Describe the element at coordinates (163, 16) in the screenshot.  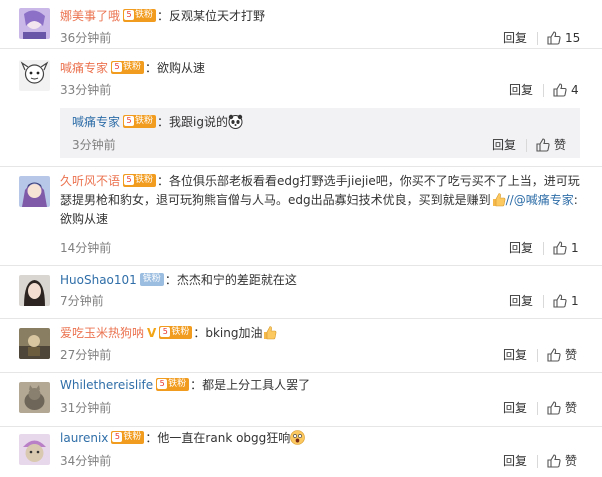
I see `comment-line: 娜美事了哦 5 铁粉 ：反观某位天才打野` at that location.